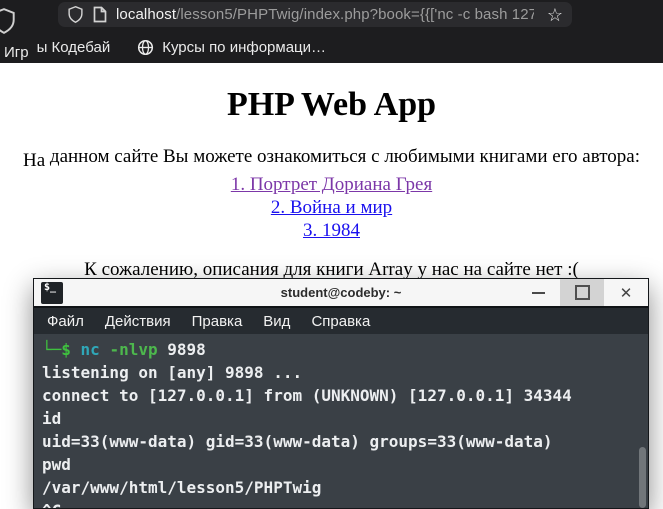 The image size is (663, 509). I want to click on terminal-line: ^C, so click(345, 503).